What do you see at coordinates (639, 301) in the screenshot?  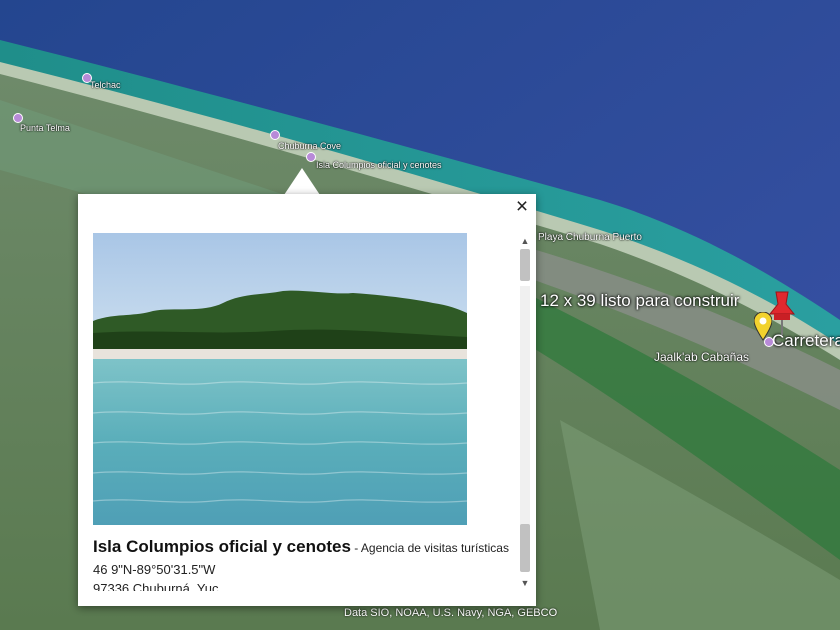 I see `place-label-lot: 12 x 39 listo para construir` at bounding box center [639, 301].